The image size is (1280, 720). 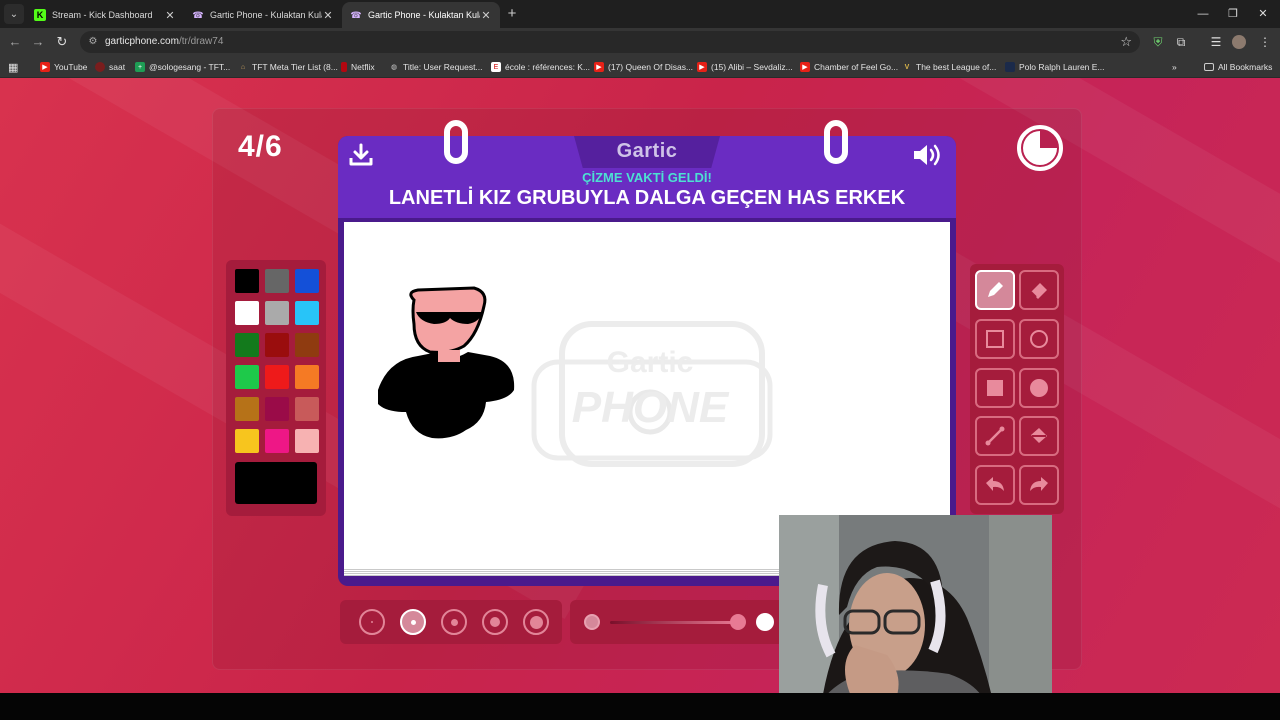 I want to click on opacity-max-icon, so click(x=765, y=622).